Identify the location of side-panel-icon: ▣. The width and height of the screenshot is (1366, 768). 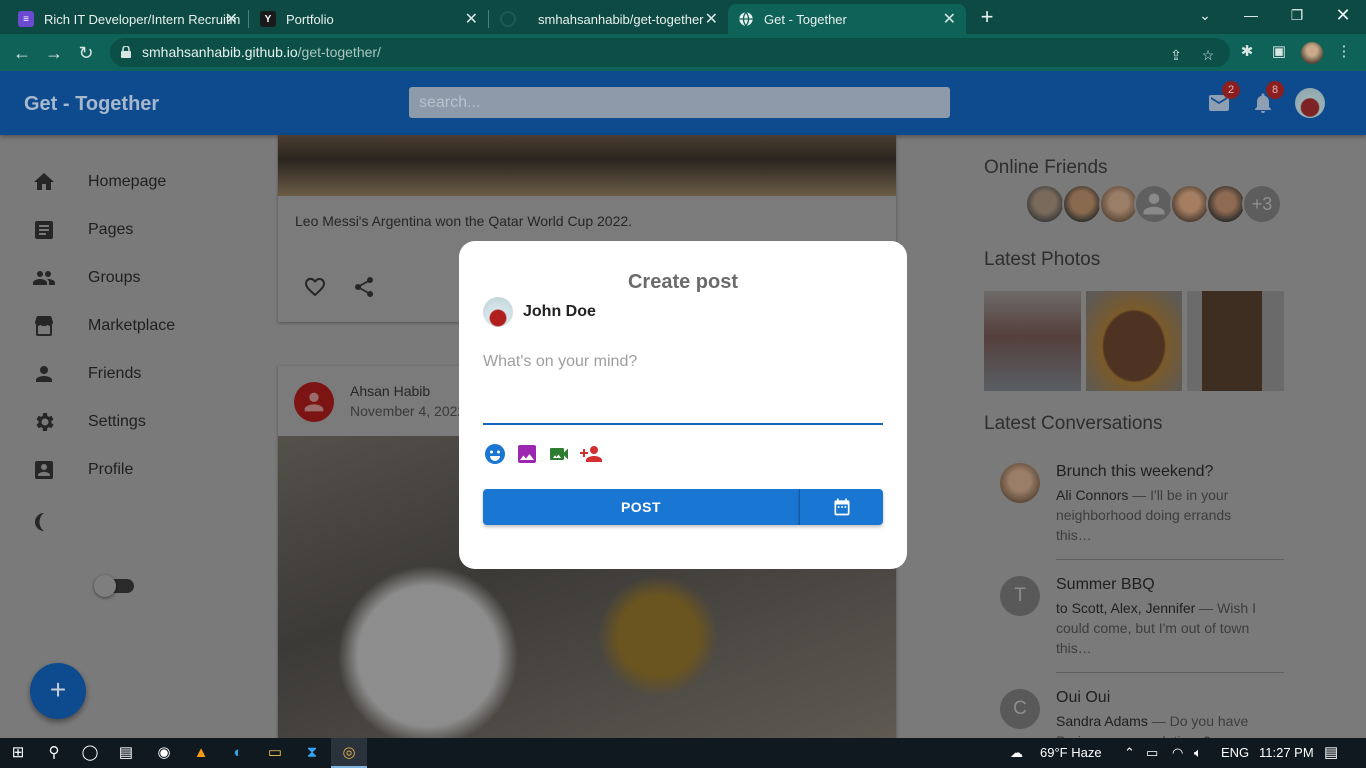
(1279, 52).